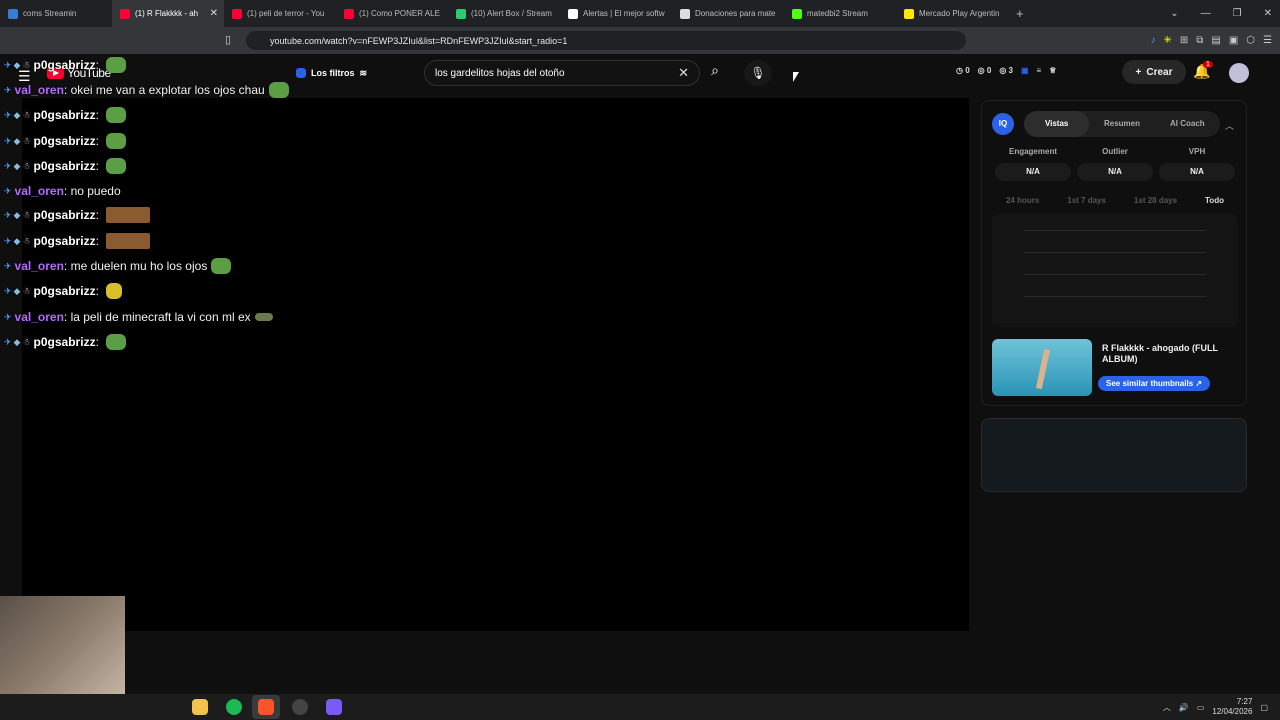  I want to click on list-icon: ≡, so click(1039, 70).